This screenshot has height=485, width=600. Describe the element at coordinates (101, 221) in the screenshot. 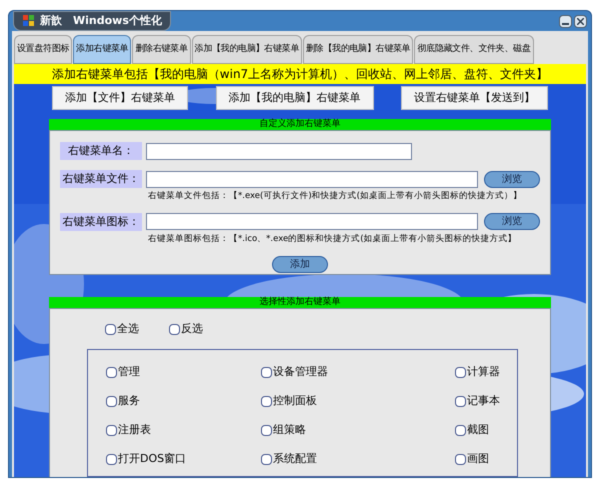

I see `field-label: 右键菜单图标：` at that location.